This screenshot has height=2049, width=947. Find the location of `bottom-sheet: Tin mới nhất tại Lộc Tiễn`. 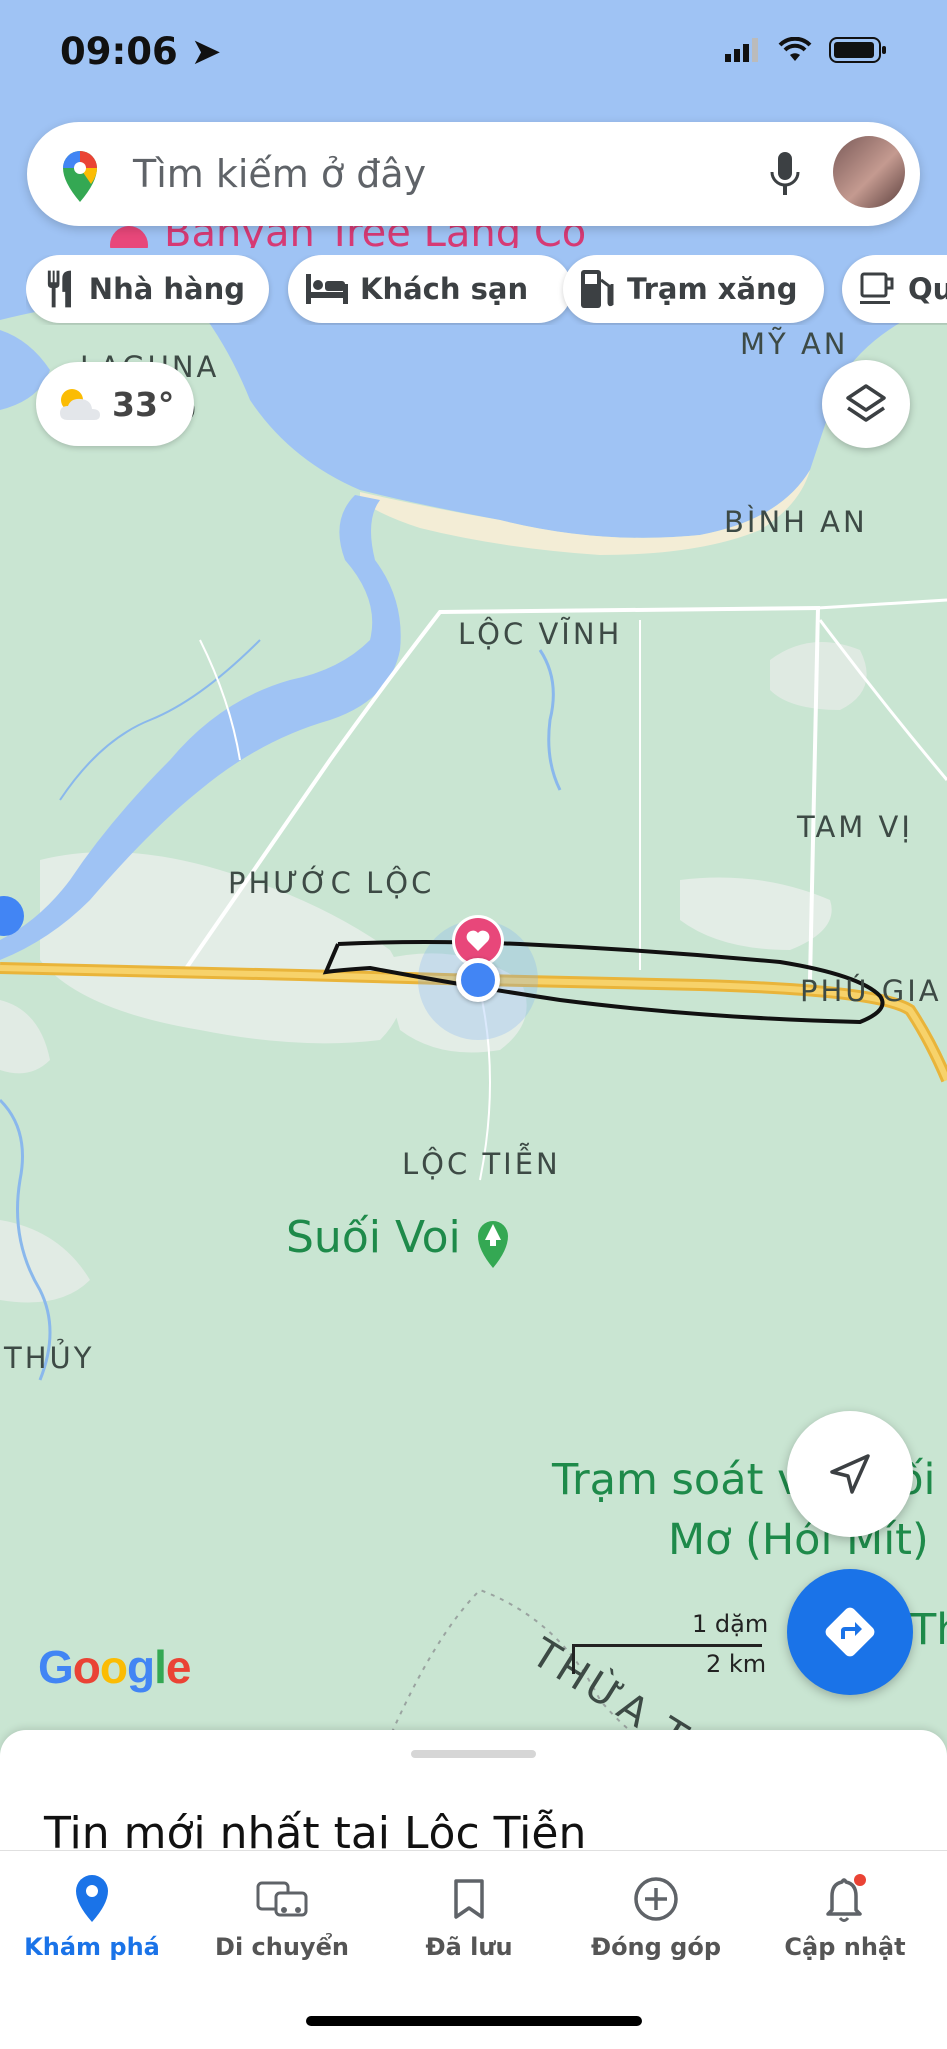

bottom-sheet: Tin mới nhất tại Lộc Tiễn is located at coordinates (473, 1790).